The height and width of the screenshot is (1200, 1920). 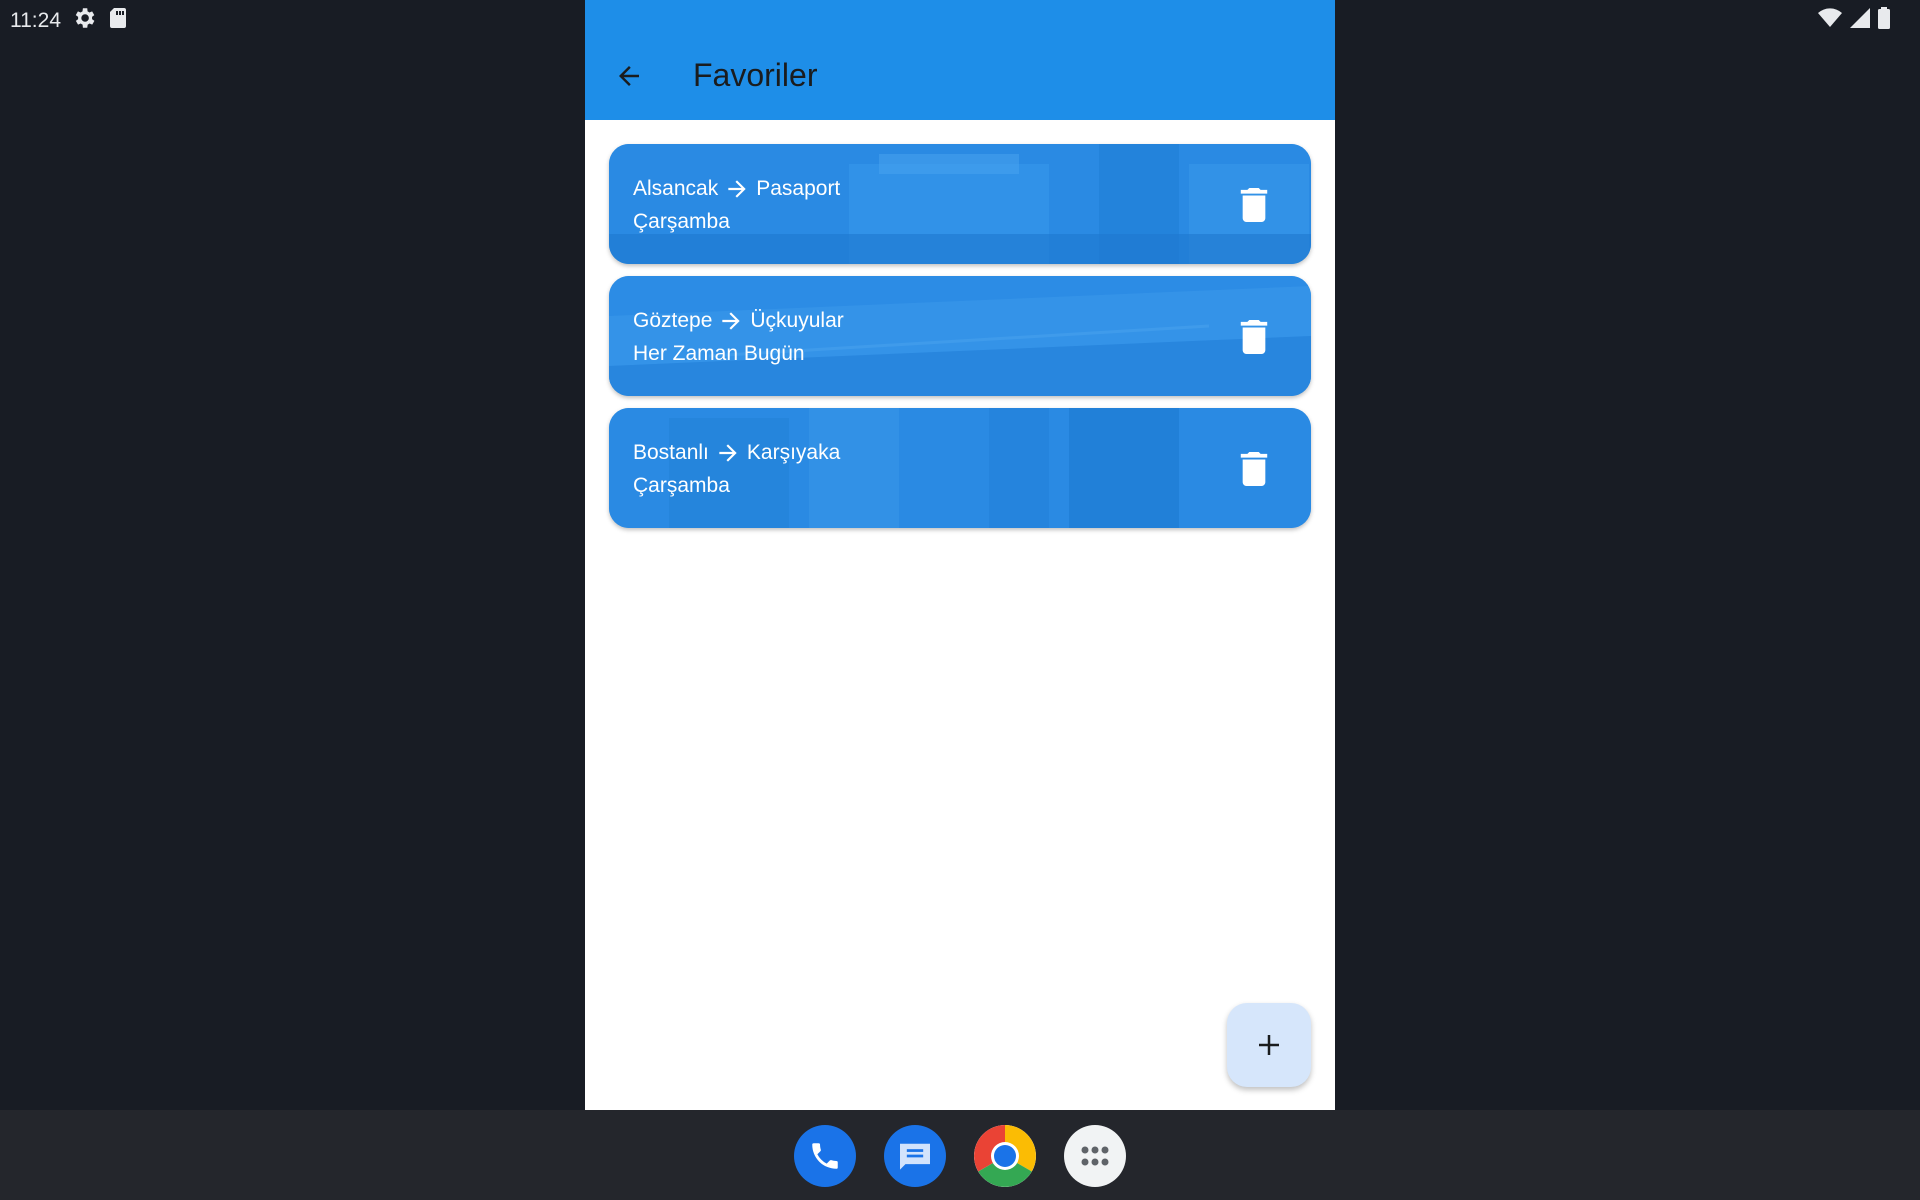 I want to click on status-time: 11:24, so click(x=35, y=20).